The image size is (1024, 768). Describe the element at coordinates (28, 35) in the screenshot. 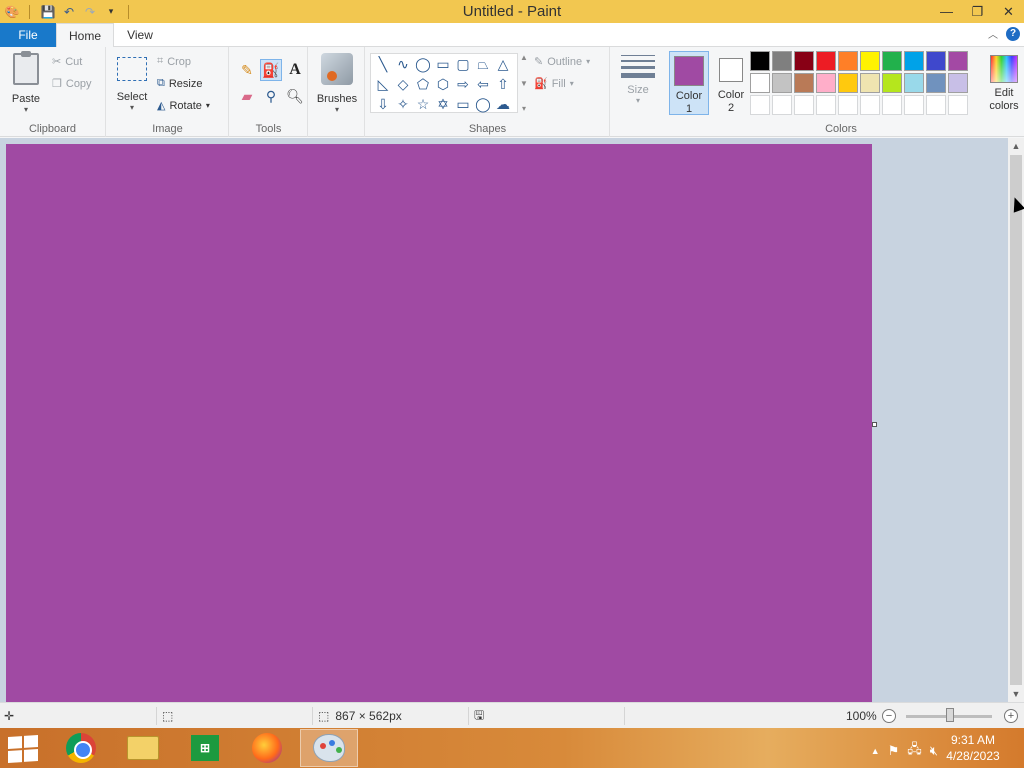

I see `tab-file: File` at that location.